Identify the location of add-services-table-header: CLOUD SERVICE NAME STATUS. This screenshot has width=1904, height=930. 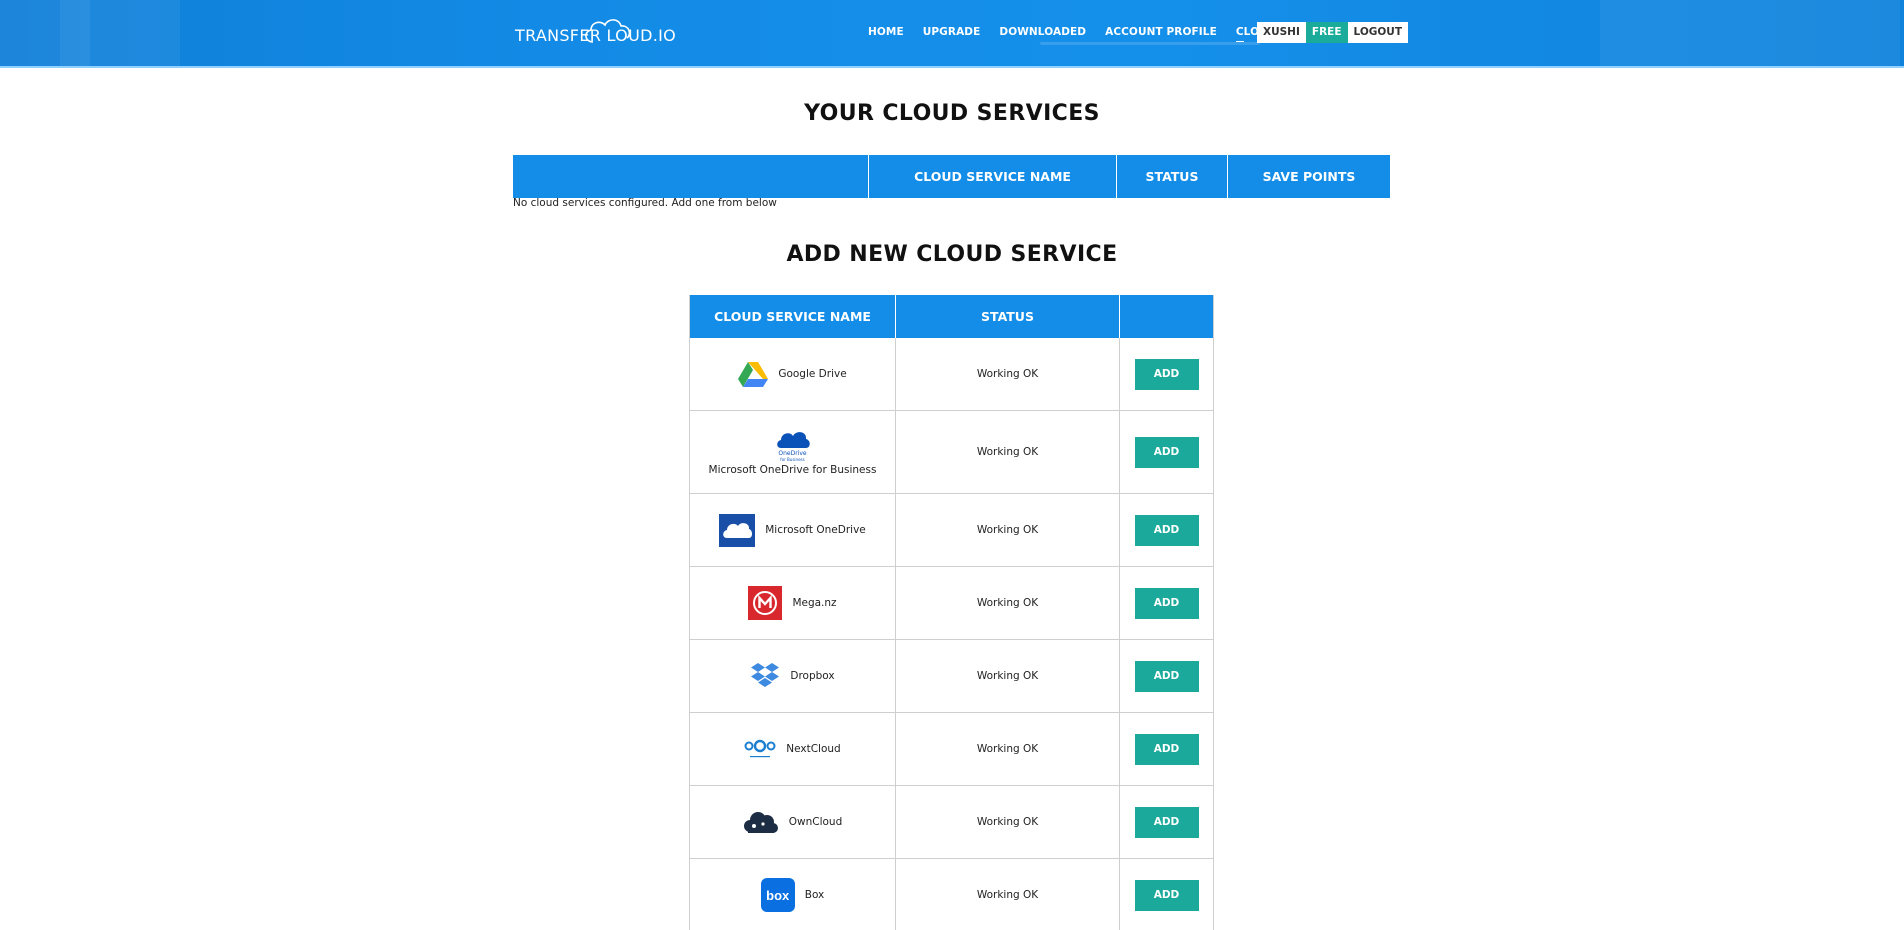
(951, 316).